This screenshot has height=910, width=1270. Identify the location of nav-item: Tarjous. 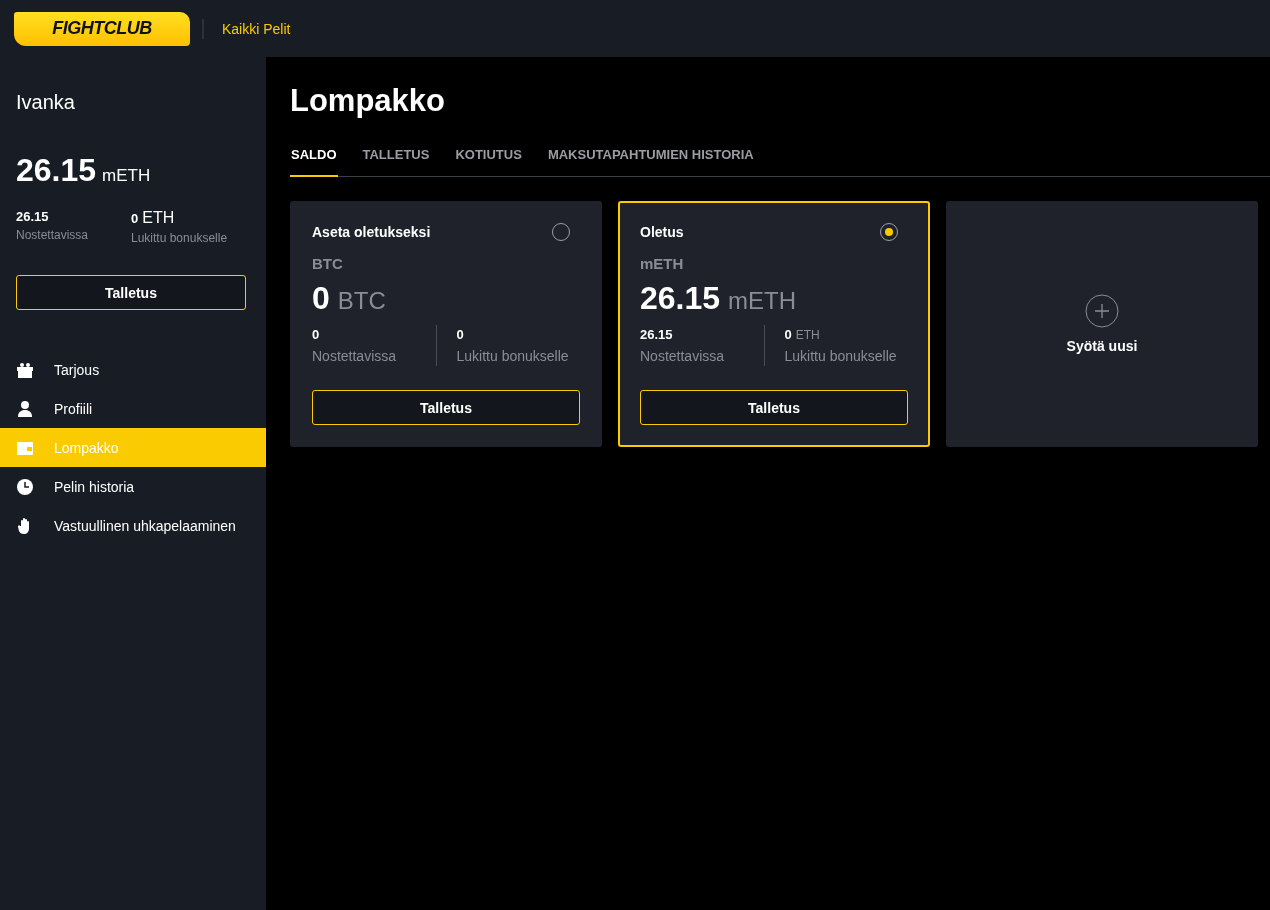
(133, 369).